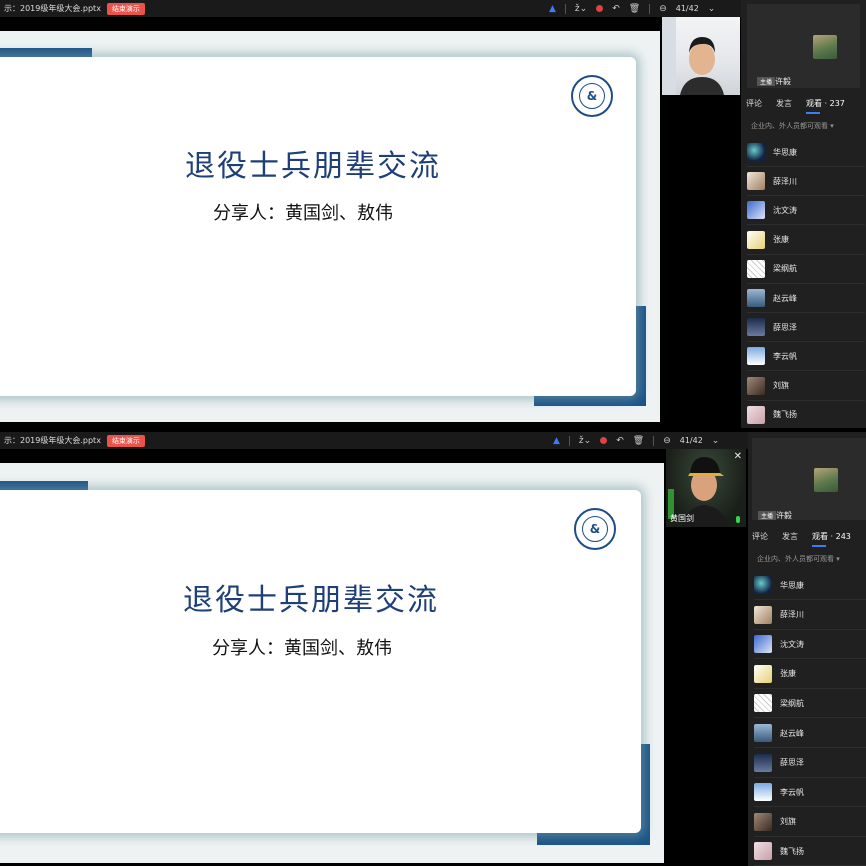 The width and height of the screenshot is (866, 866). I want to click on slide-subtitle: 分享人：黄国剑、敖伟, so click(303, 213).